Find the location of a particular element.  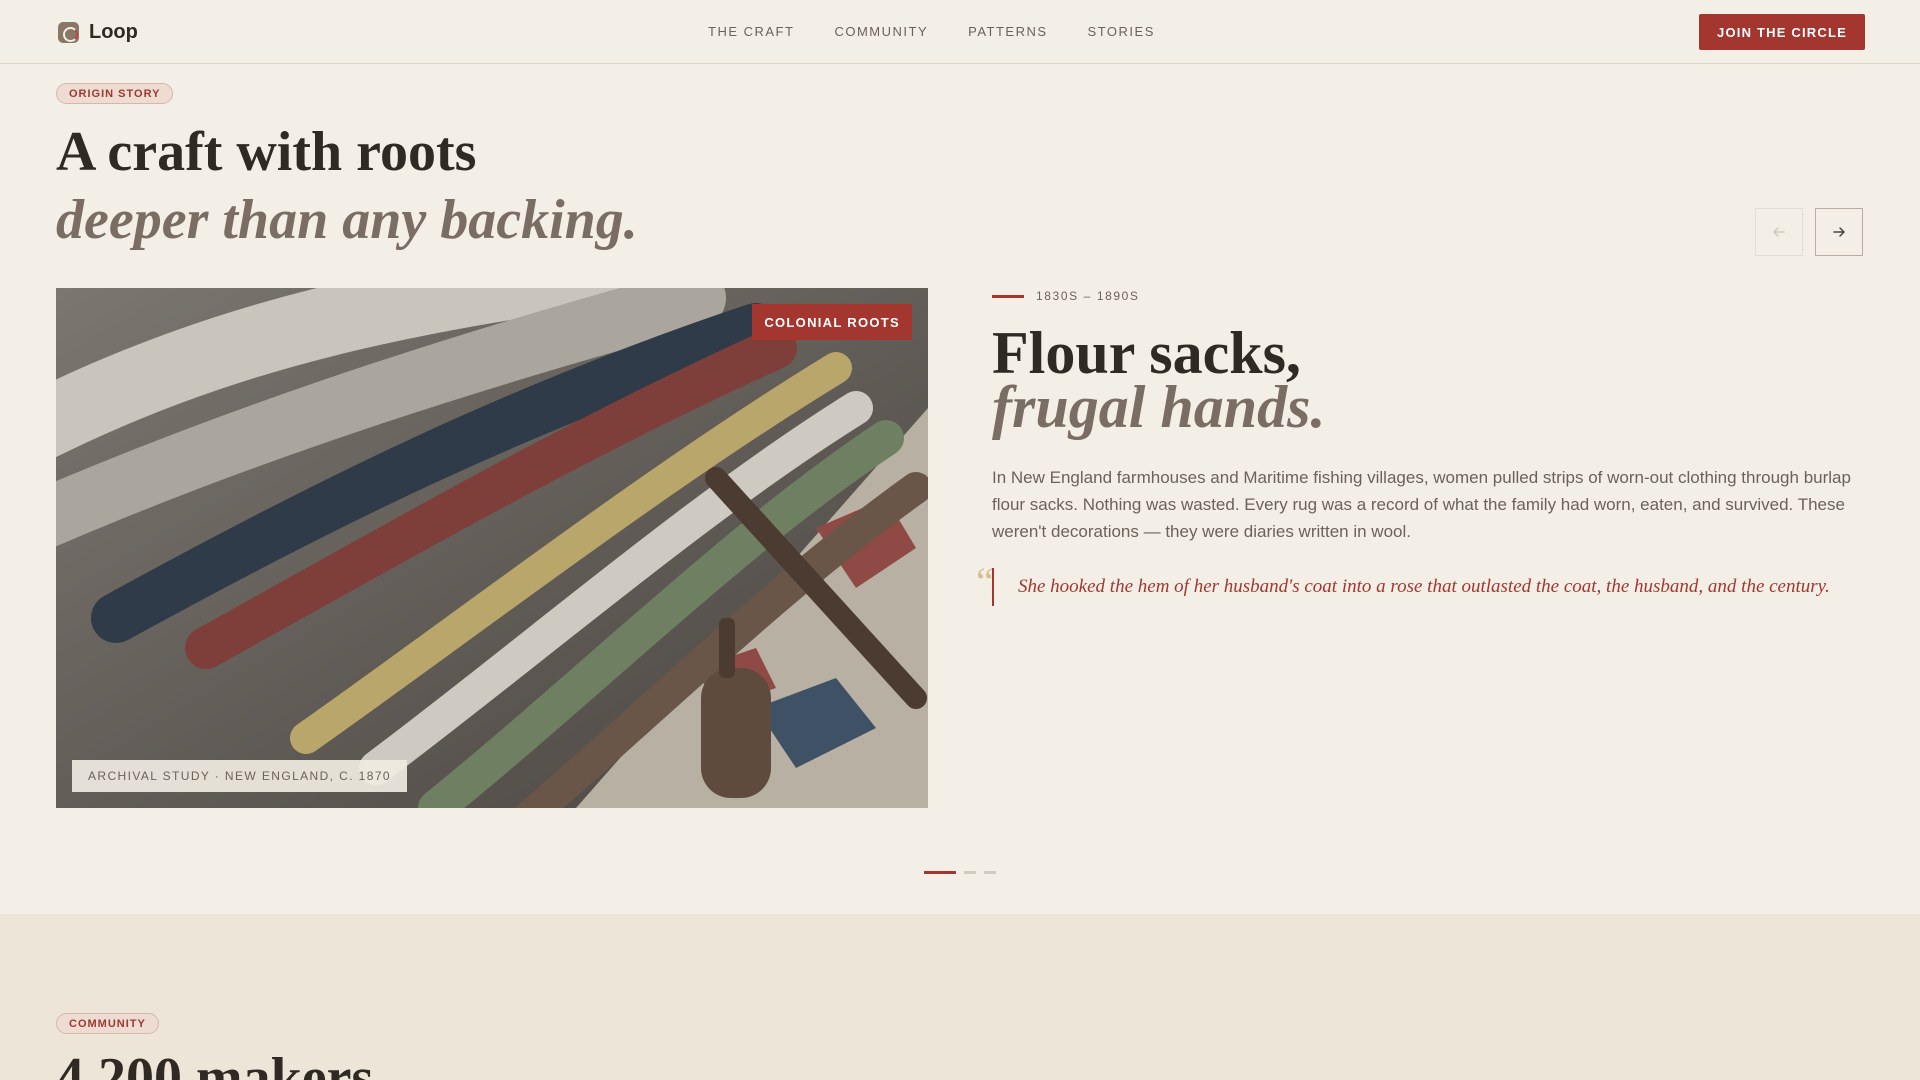

era-text: 1830S – 1890S is located at coordinates (1088, 296).